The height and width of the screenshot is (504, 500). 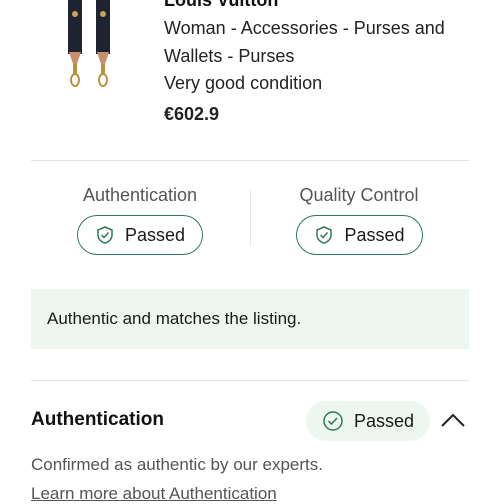 What do you see at coordinates (359, 195) in the screenshot?
I see `quality-control-check-label: Quality Control` at bounding box center [359, 195].